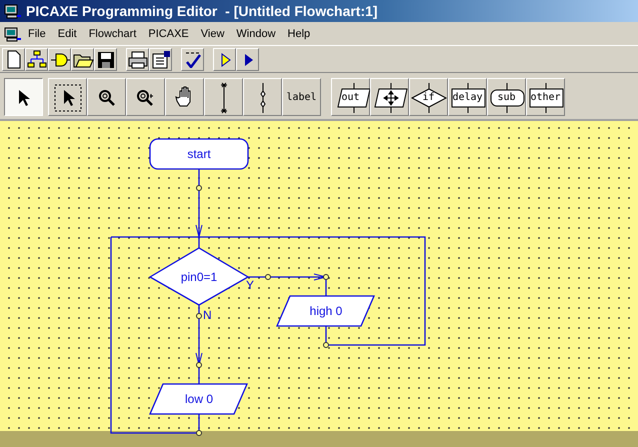 Image resolution: width=638 pixels, height=447 pixels. I want to click on menu-item: Edit, so click(67, 34).